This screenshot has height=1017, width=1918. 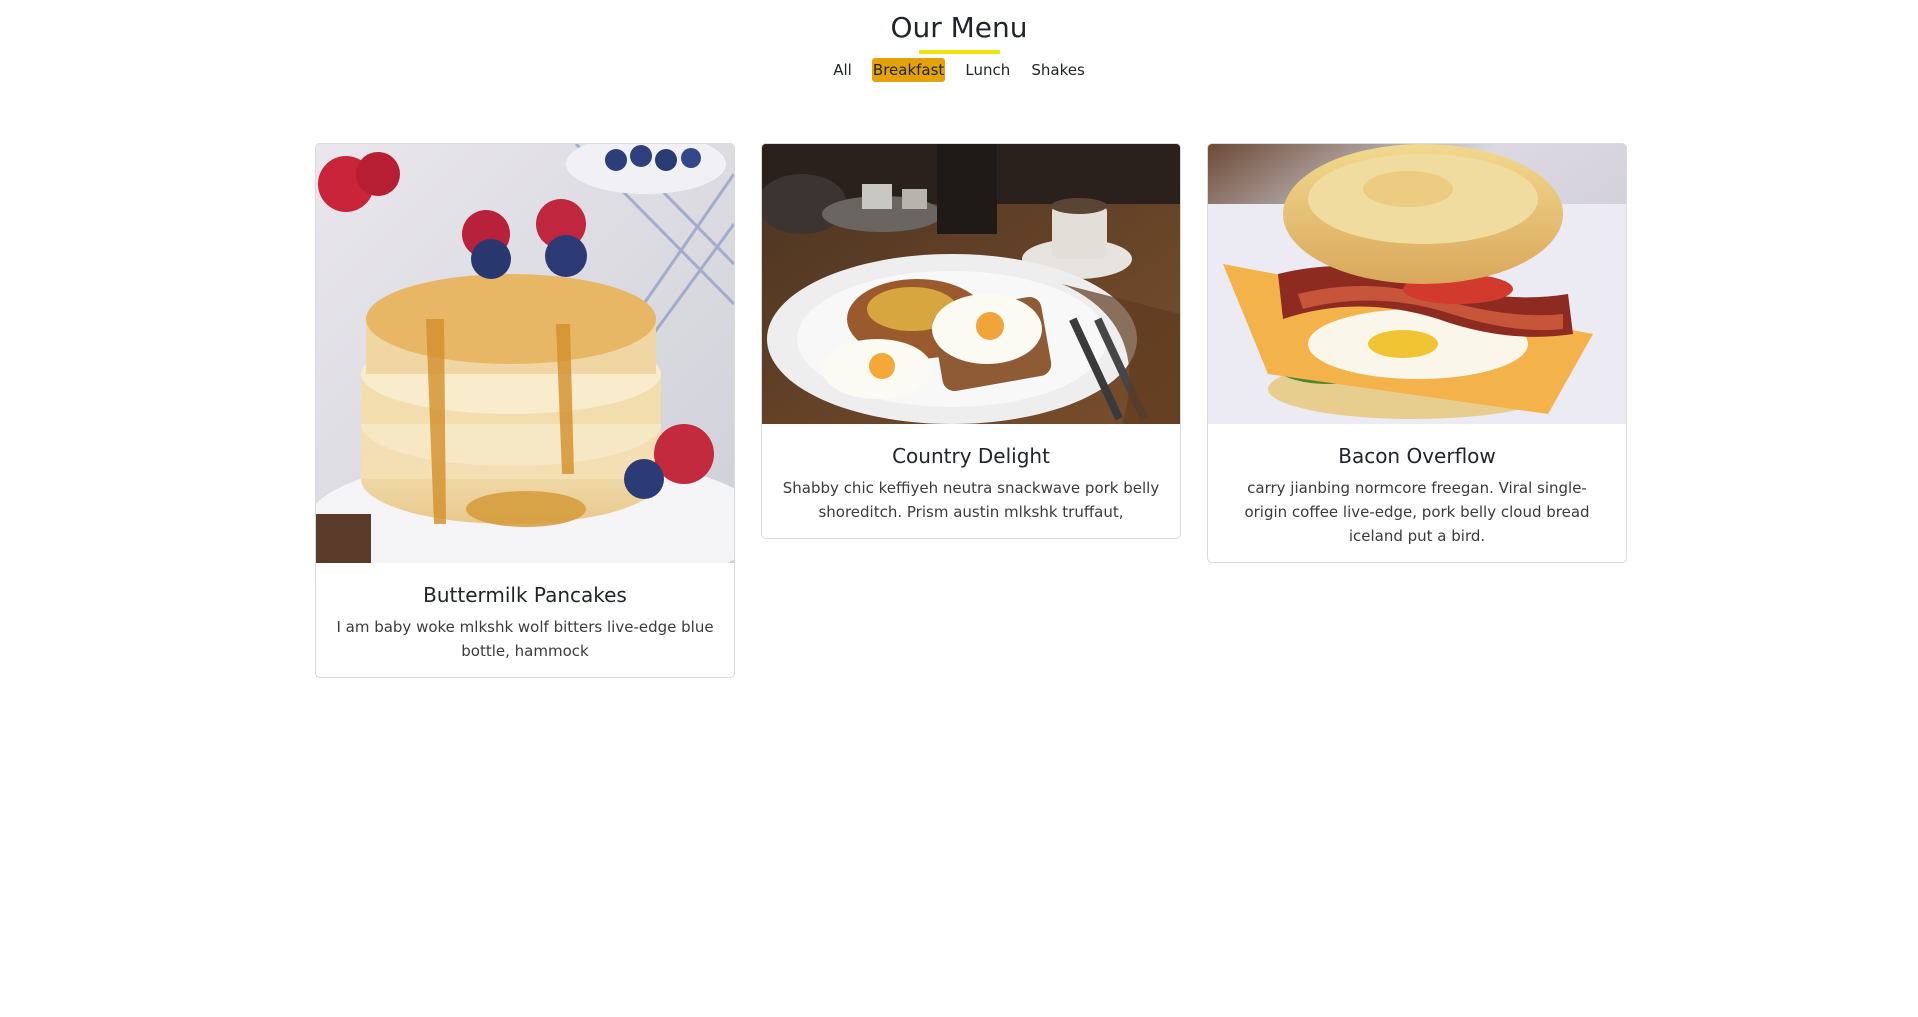 I want to click on filter-button-breakfast: Breakfast, so click(x=908, y=70).